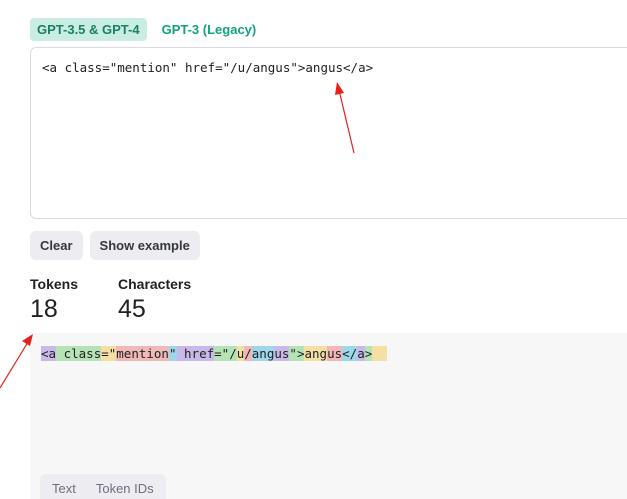  What do you see at coordinates (361, 353) in the screenshot?
I see `token-chip: a` at bounding box center [361, 353].